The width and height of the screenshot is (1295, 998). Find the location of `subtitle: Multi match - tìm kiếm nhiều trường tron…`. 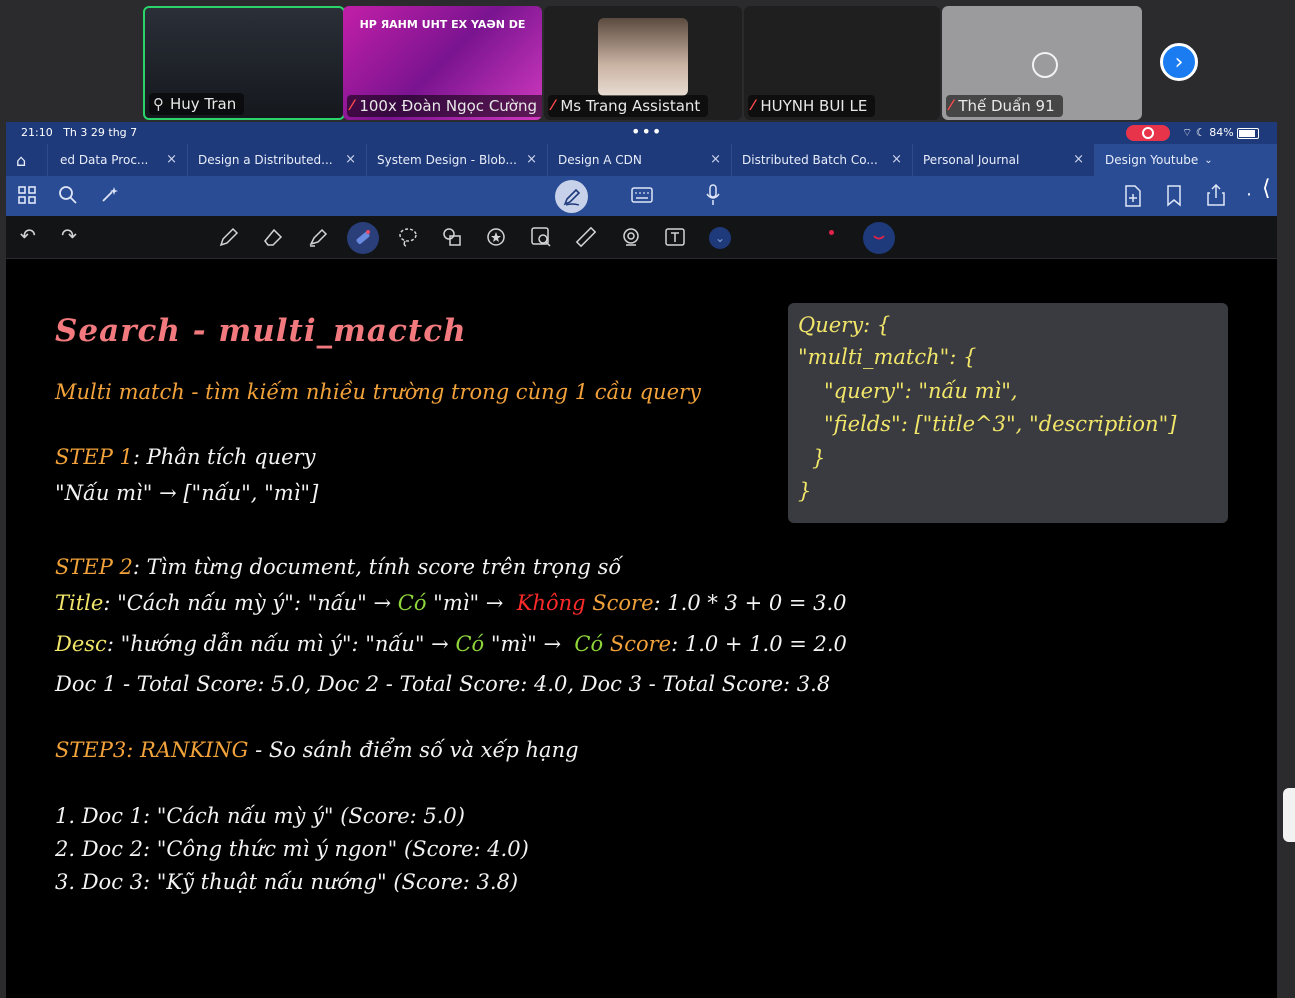

subtitle: Multi match - tìm kiếm nhiều trường tron… is located at coordinates (378, 392).